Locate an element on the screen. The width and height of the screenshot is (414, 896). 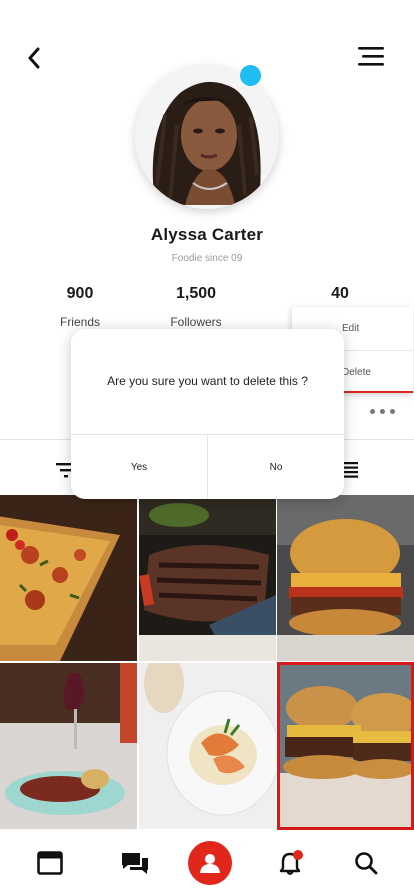
hamburger-menu-icon is located at coordinates (371, 56).